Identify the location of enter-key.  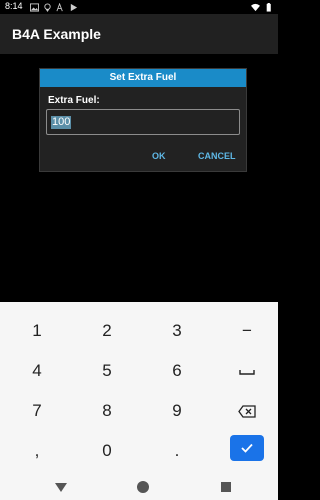
(247, 448).